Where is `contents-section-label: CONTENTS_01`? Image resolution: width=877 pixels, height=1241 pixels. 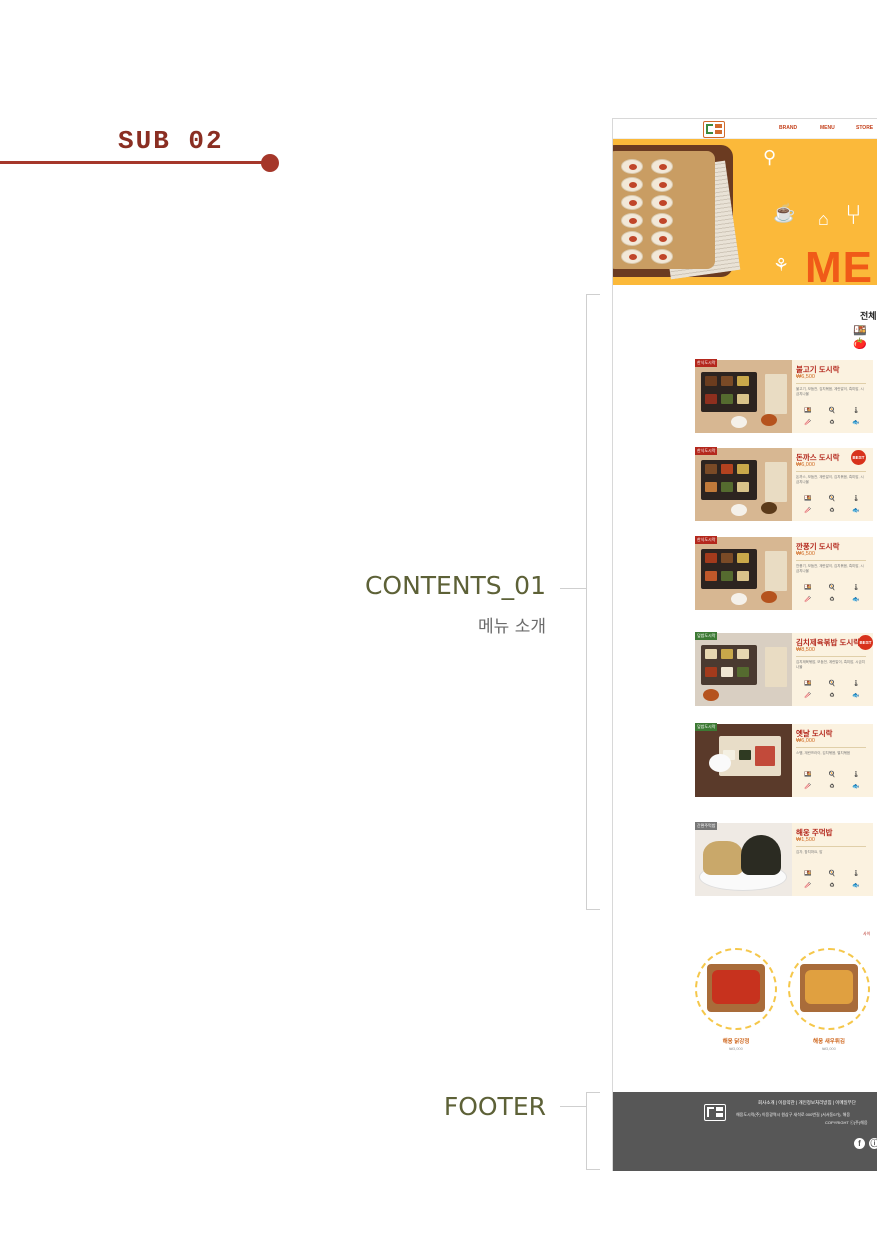
contents-section-label: CONTENTS_01 is located at coordinates (455, 585).